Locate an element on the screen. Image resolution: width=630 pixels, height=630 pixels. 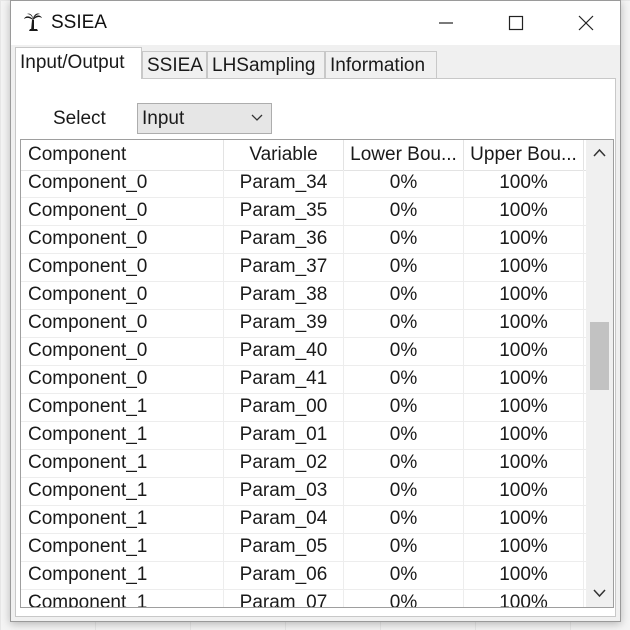
table-cell-variable: Param_36 is located at coordinates (284, 240).